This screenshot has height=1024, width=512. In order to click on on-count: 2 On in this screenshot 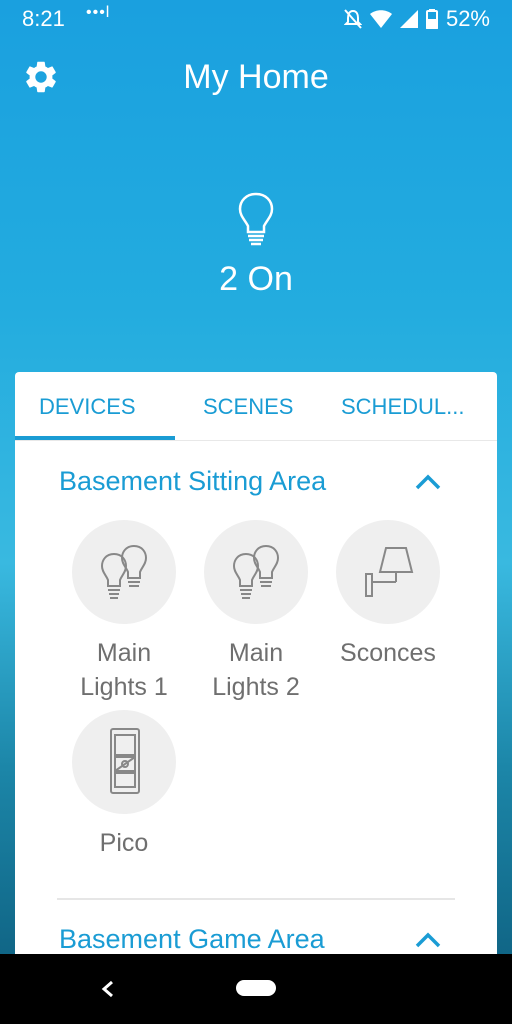, I will do `click(256, 279)`.